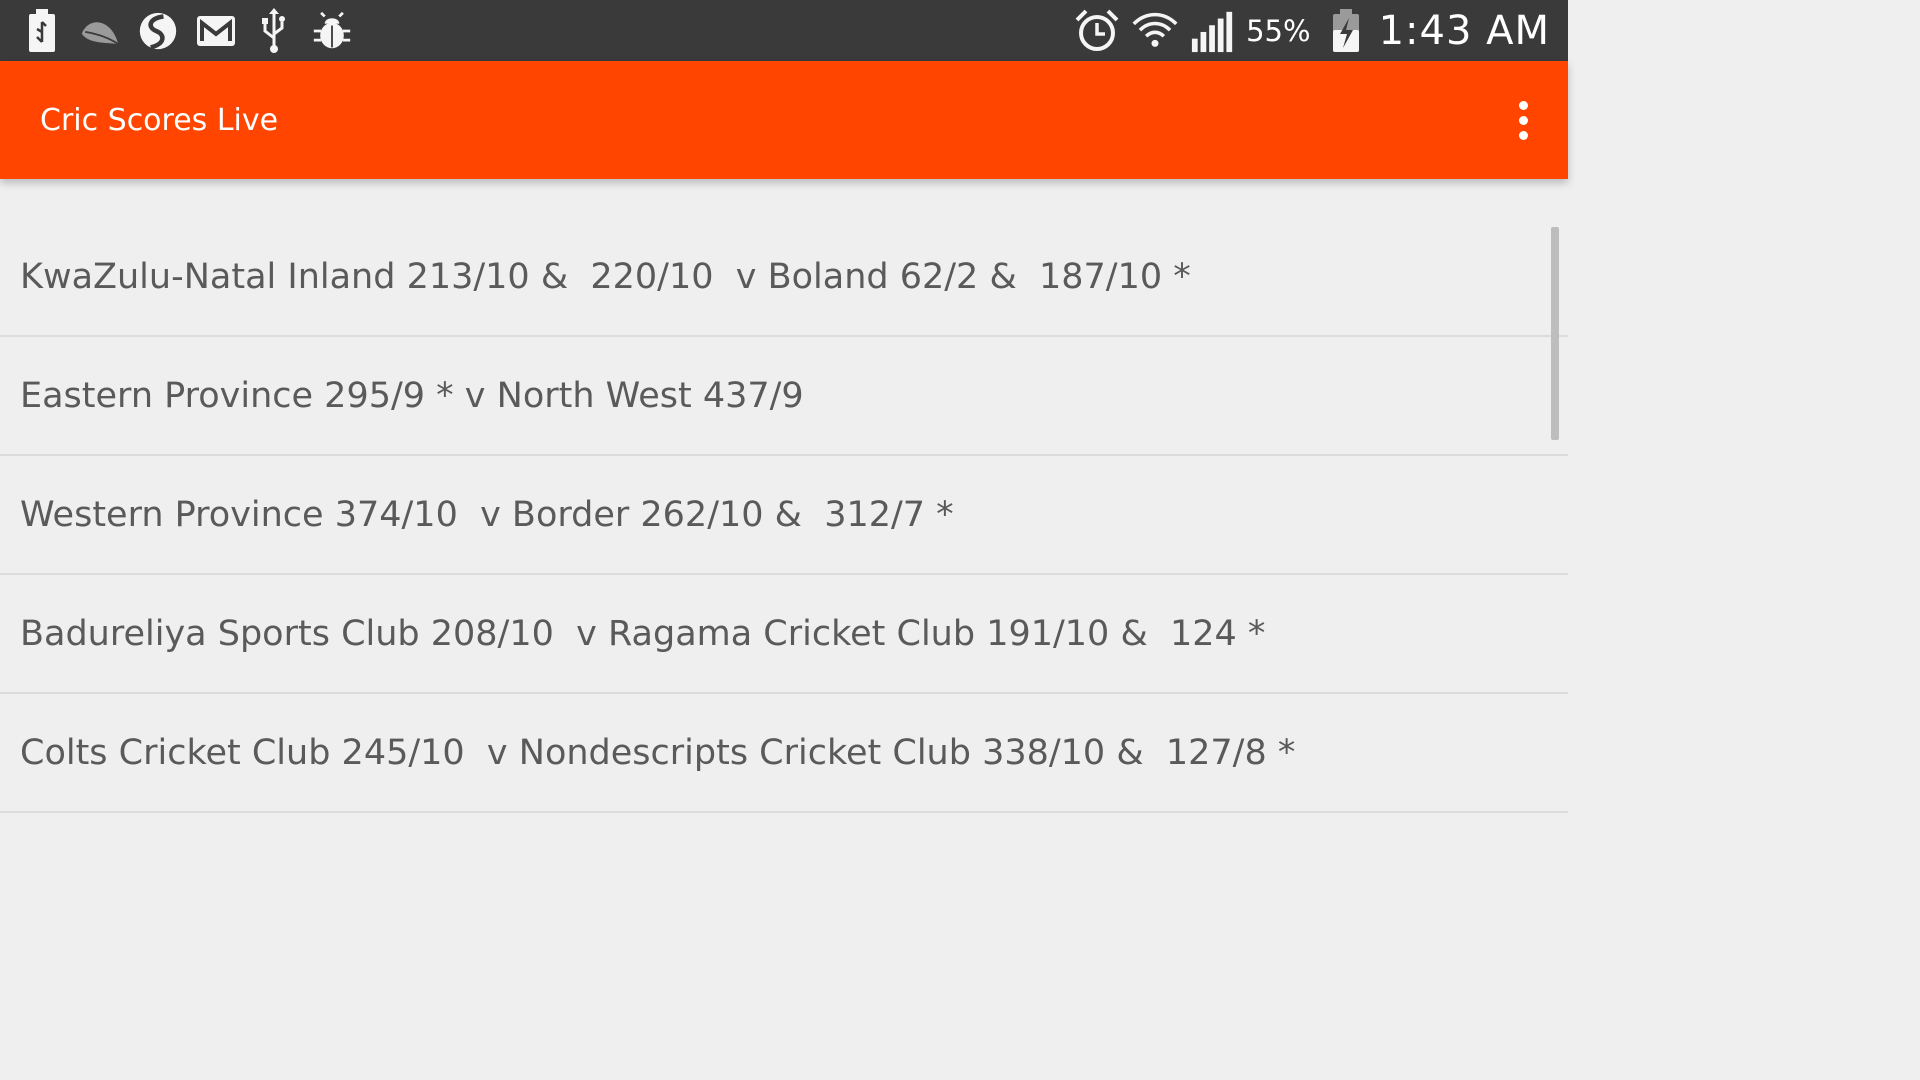 Image resolution: width=1920 pixels, height=1080 pixels. I want to click on swype-icon, so click(158, 31).